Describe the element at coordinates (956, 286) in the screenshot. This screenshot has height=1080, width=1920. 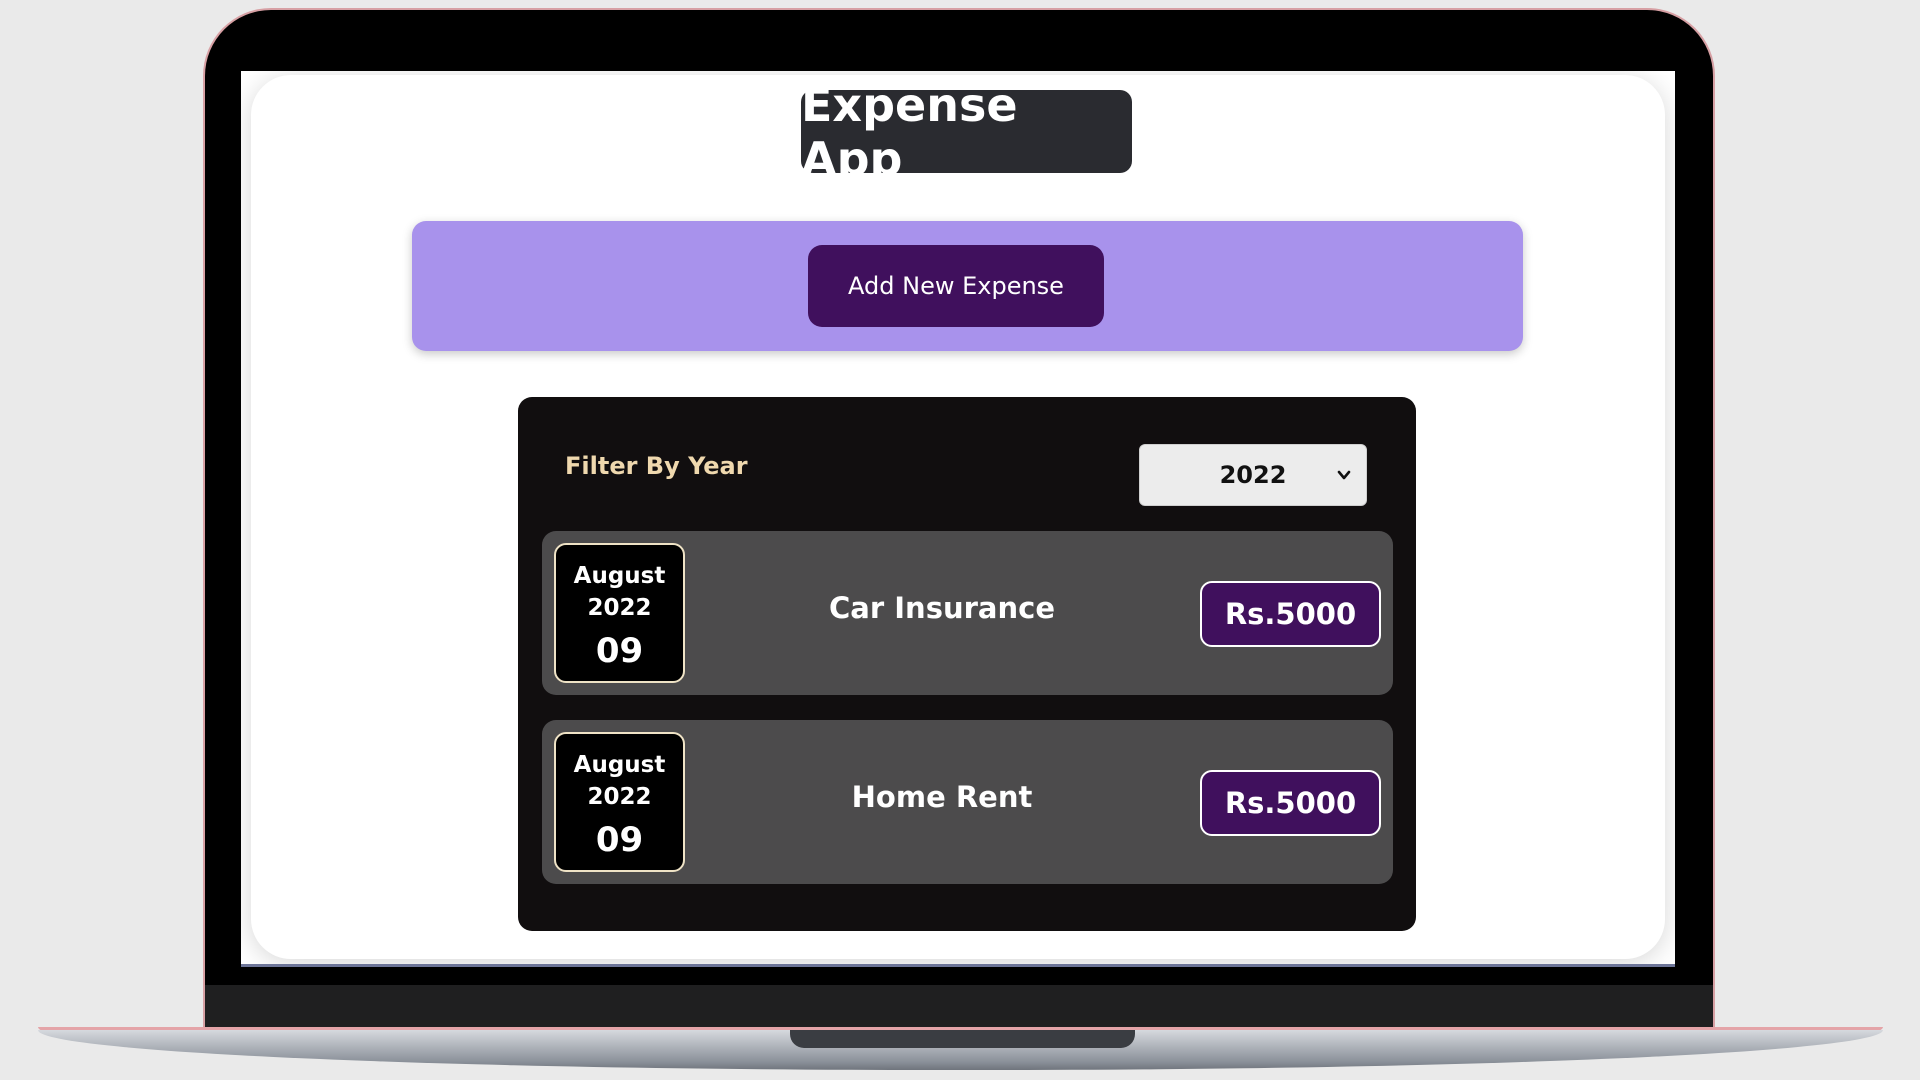
I see `add-new-expense-button: Add New Expense` at that location.